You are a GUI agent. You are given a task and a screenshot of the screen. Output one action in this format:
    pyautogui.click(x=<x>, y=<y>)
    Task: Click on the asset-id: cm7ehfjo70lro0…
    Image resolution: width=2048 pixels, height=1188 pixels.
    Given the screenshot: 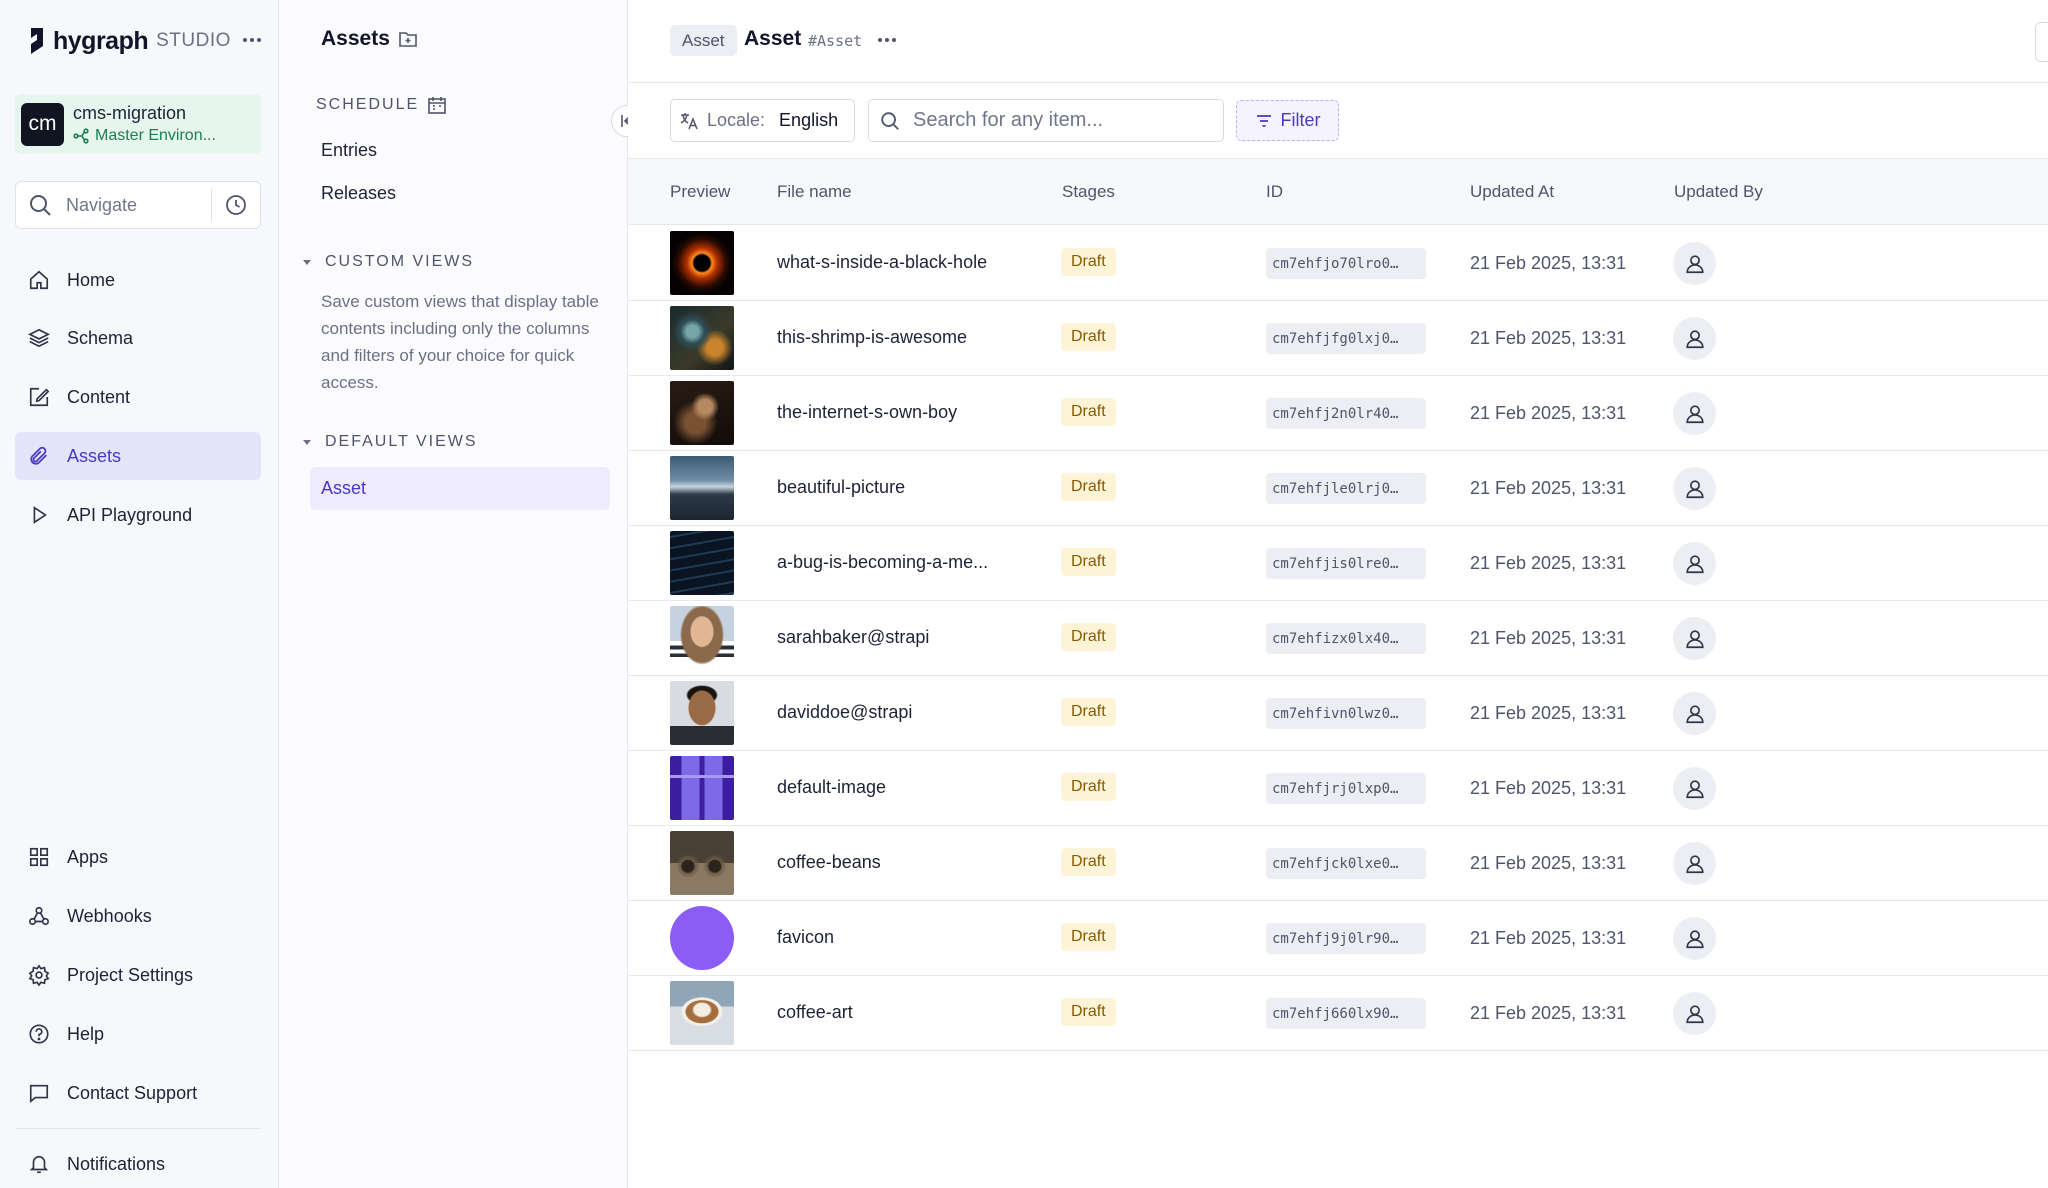 What is the action you would take?
    pyautogui.click(x=1346, y=263)
    